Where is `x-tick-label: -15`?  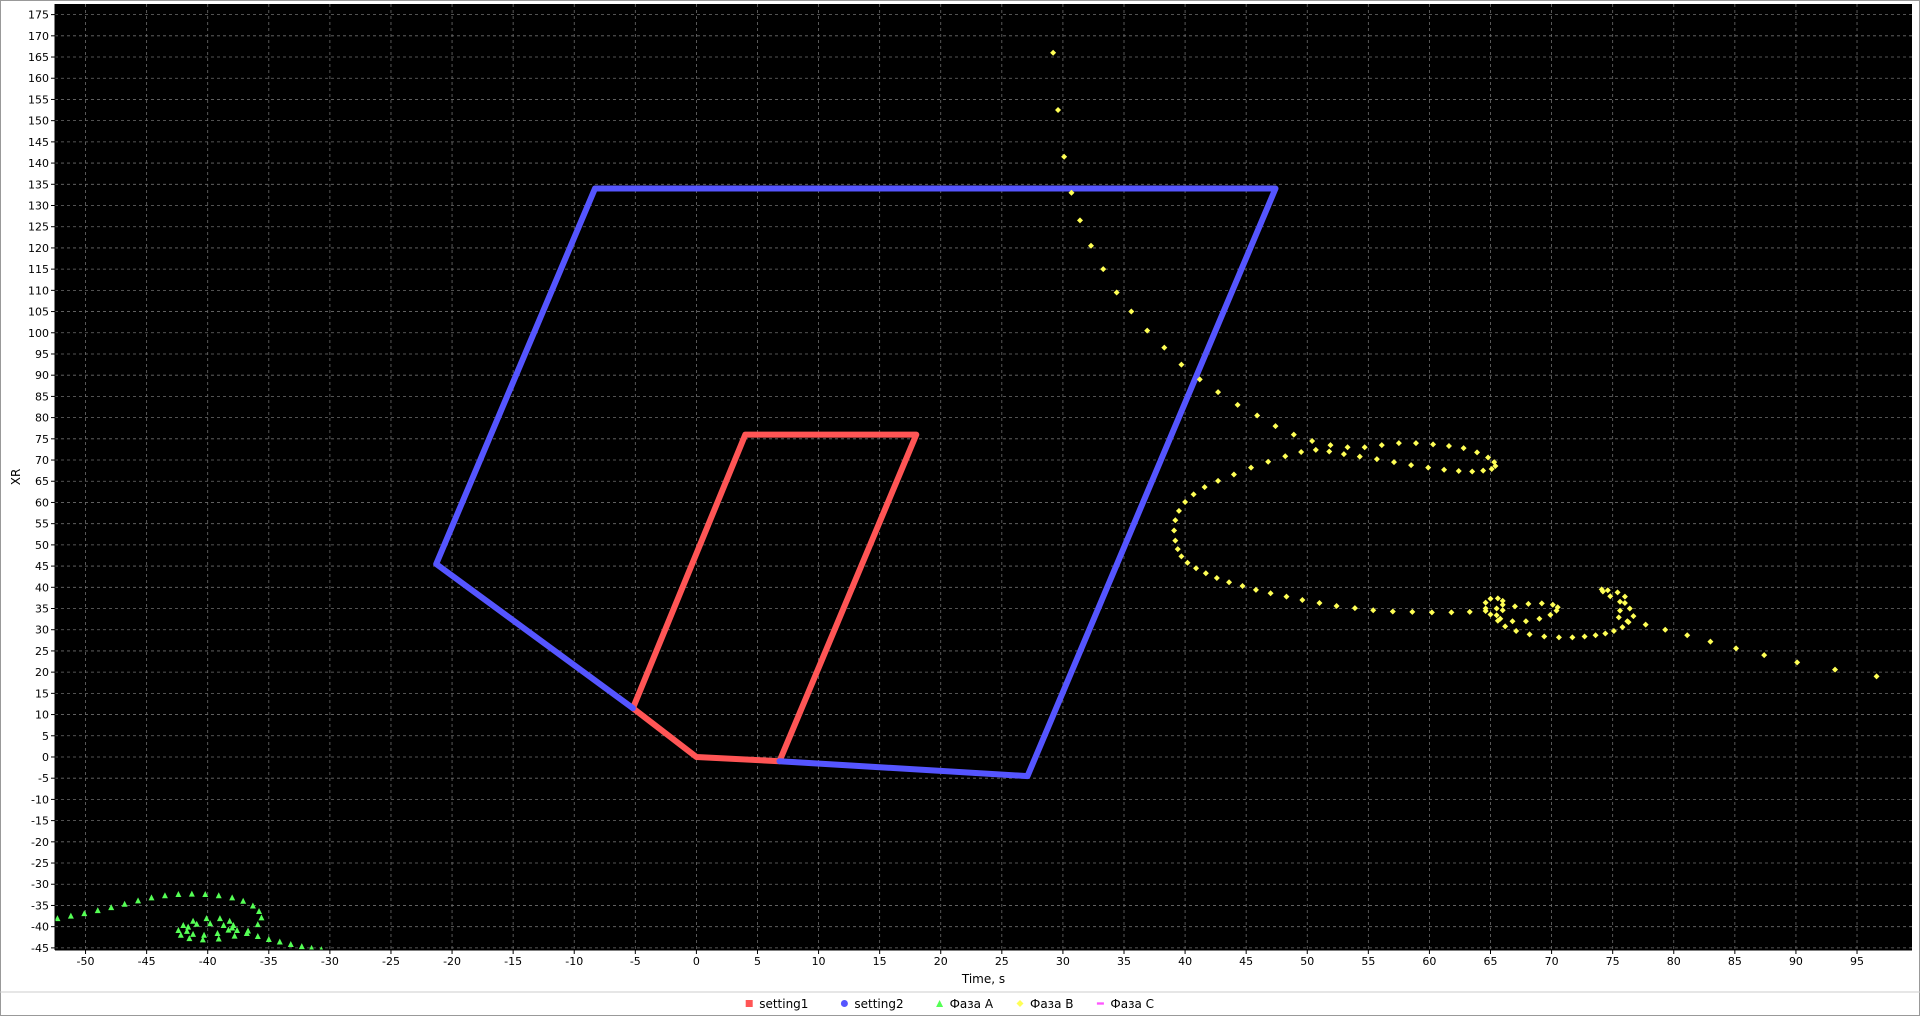
x-tick-label: -15 is located at coordinates (513, 961).